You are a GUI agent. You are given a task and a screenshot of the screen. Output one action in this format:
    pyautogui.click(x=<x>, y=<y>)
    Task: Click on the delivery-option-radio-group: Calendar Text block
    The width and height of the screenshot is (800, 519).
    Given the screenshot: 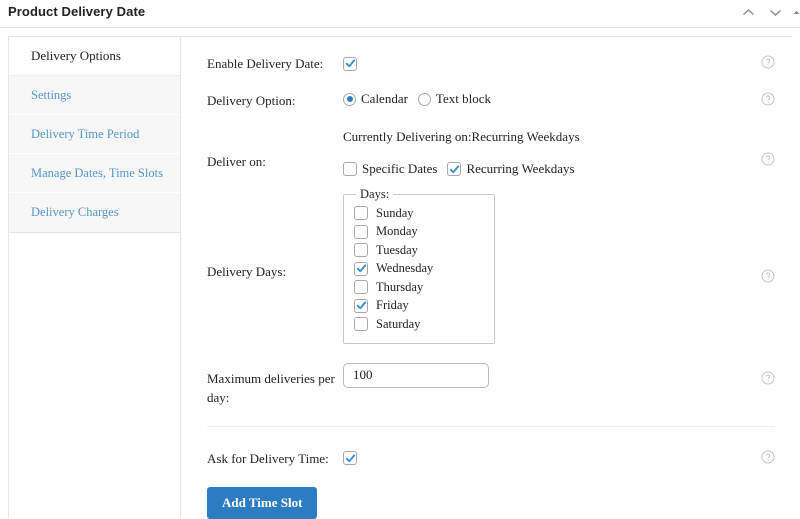 What is the action you would take?
    pyautogui.click(x=567, y=99)
    